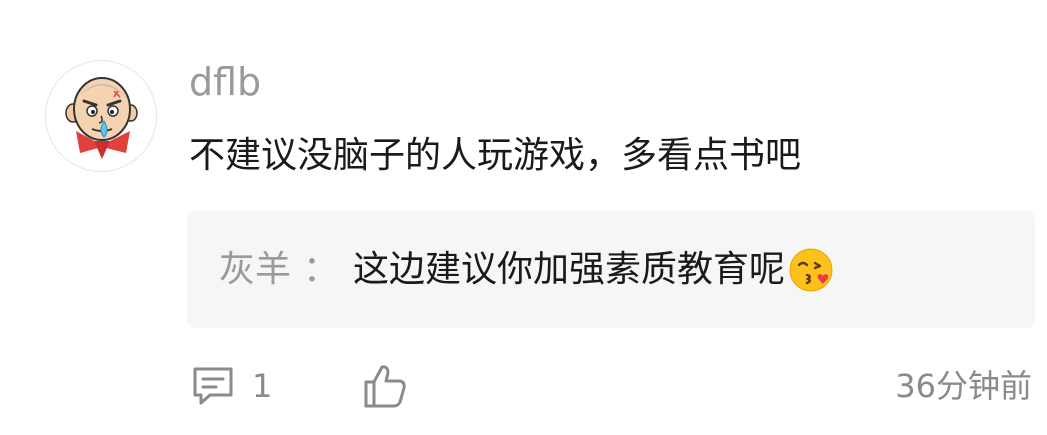  I want to click on cartoon-avatar-icon, so click(101, 118).